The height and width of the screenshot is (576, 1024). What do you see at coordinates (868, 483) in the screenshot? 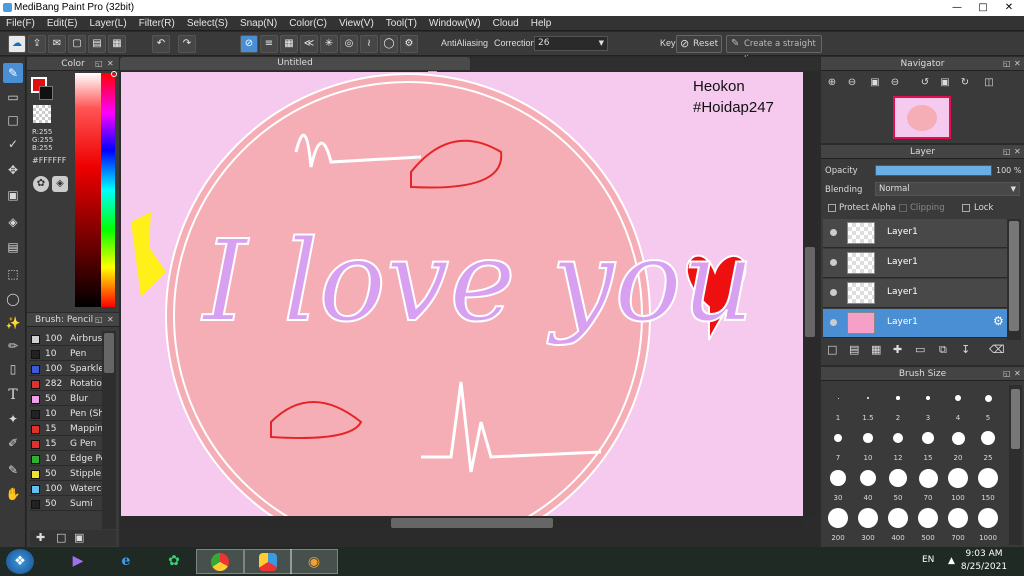
I see `brush-size-option: 40` at bounding box center [868, 483].